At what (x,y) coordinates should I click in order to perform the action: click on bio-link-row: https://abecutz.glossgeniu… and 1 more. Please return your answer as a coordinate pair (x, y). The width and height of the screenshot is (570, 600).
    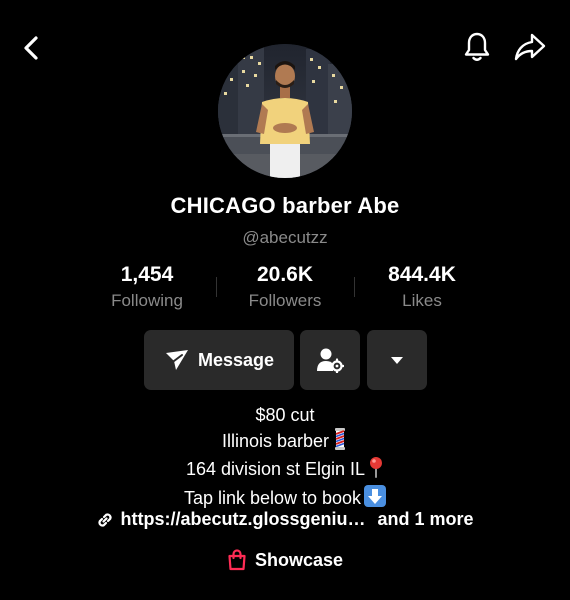
    Looking at the image, I should click on (285, 519).